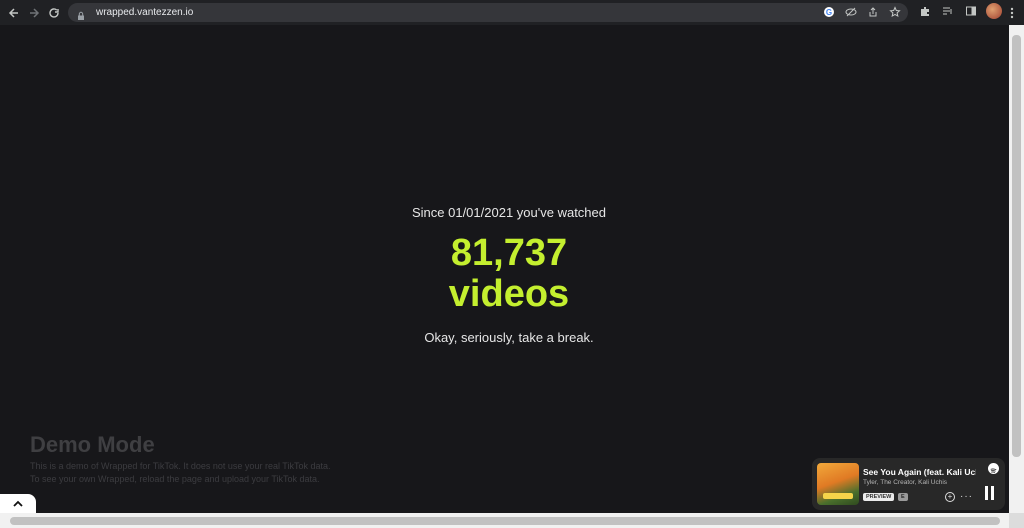 The image size is (1024, 528). Describe the element at coordinates (14, 13) in the screenshot. I see `back-icon` at that location.